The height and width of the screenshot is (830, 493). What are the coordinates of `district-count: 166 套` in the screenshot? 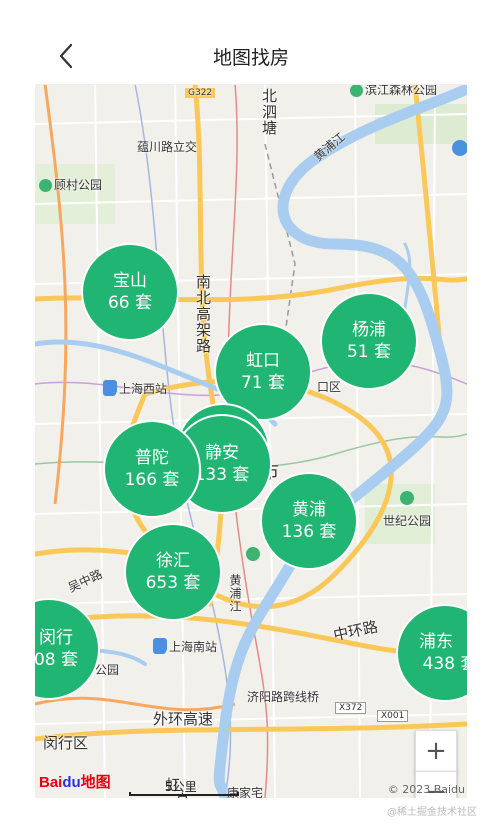 It's located at (152, 480).